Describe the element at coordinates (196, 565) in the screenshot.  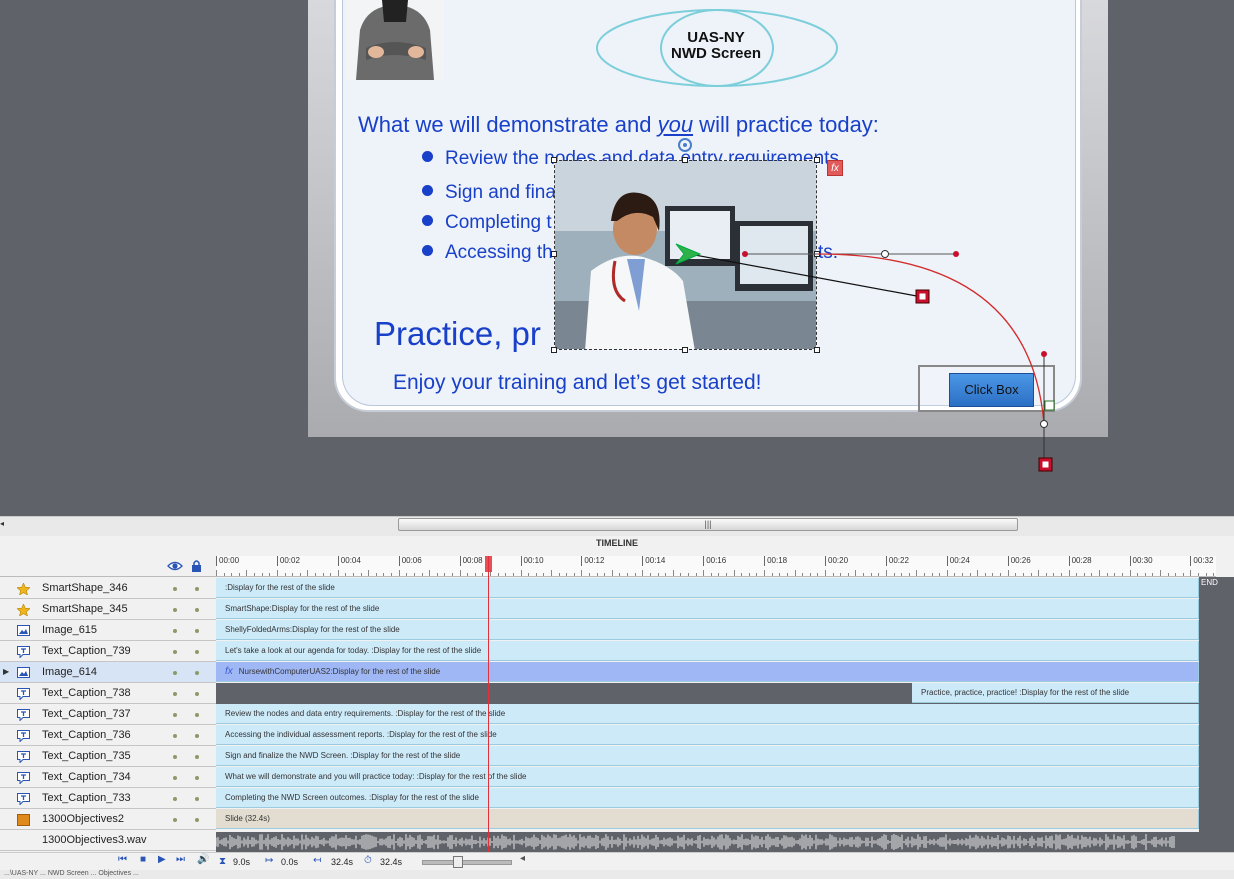
I see `lock-icon` at that location.